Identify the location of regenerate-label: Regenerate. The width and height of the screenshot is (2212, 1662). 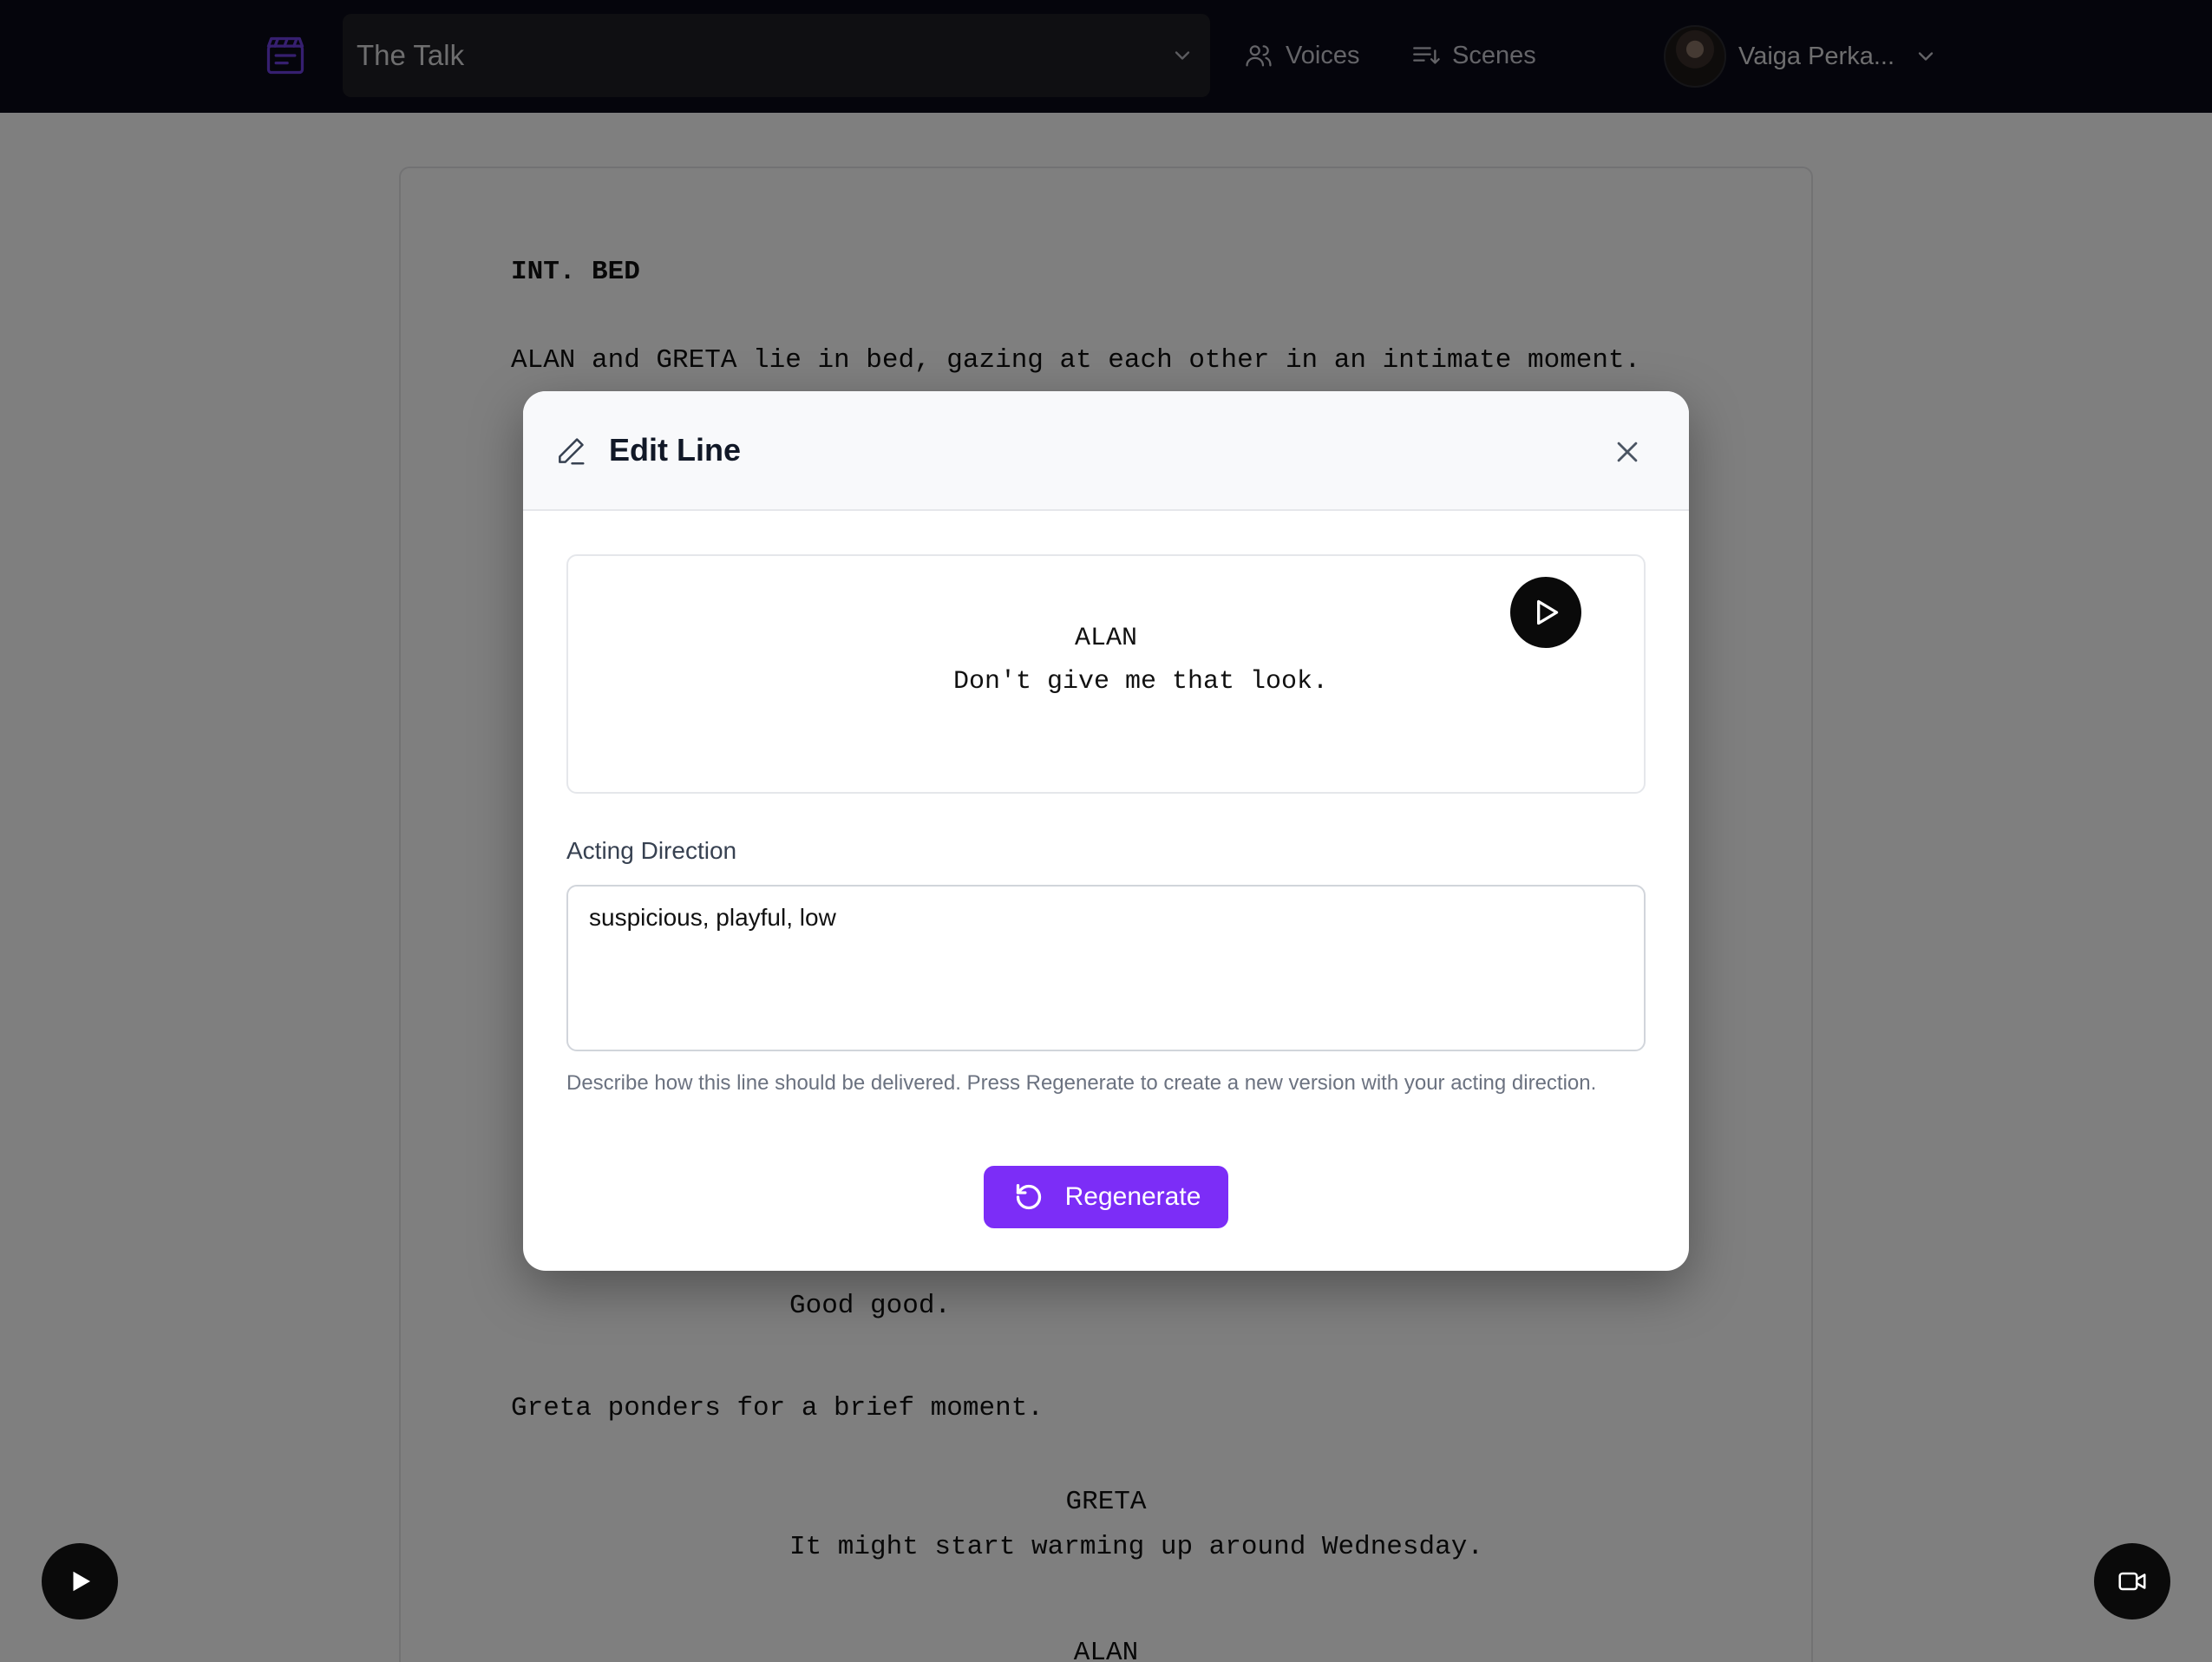
(1132, 1196).